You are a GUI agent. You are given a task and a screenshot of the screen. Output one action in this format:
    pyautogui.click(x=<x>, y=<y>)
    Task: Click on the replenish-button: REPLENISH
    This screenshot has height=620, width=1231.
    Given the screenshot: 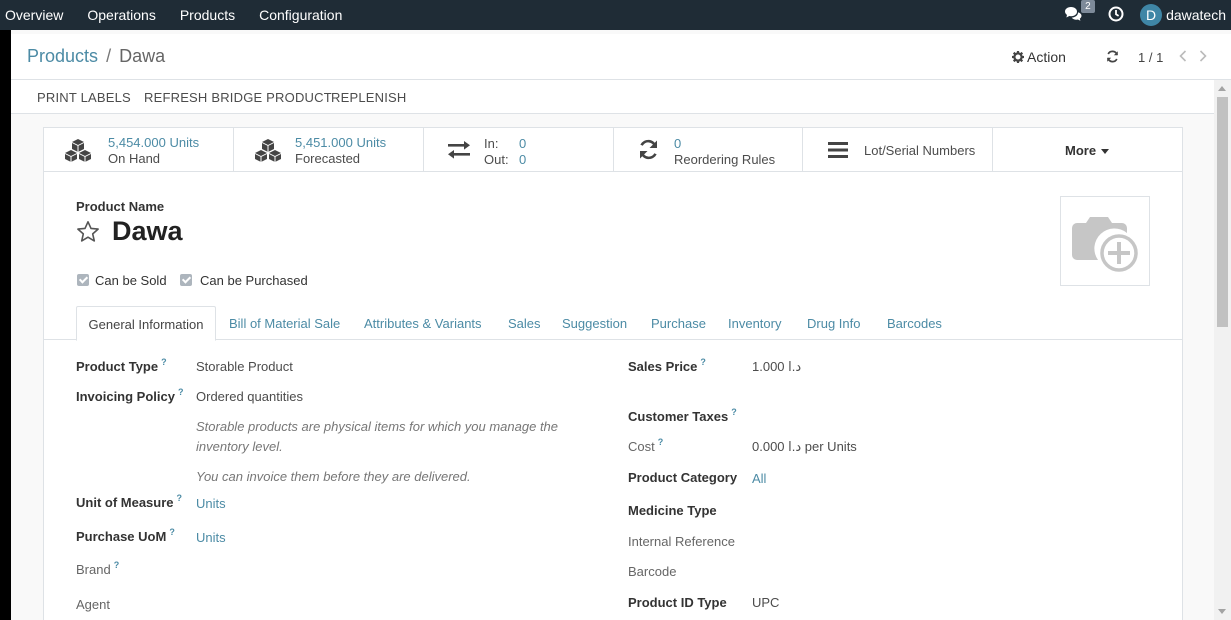 What is the action you would take?
    pyautogui.click(x=369, y=97)
    